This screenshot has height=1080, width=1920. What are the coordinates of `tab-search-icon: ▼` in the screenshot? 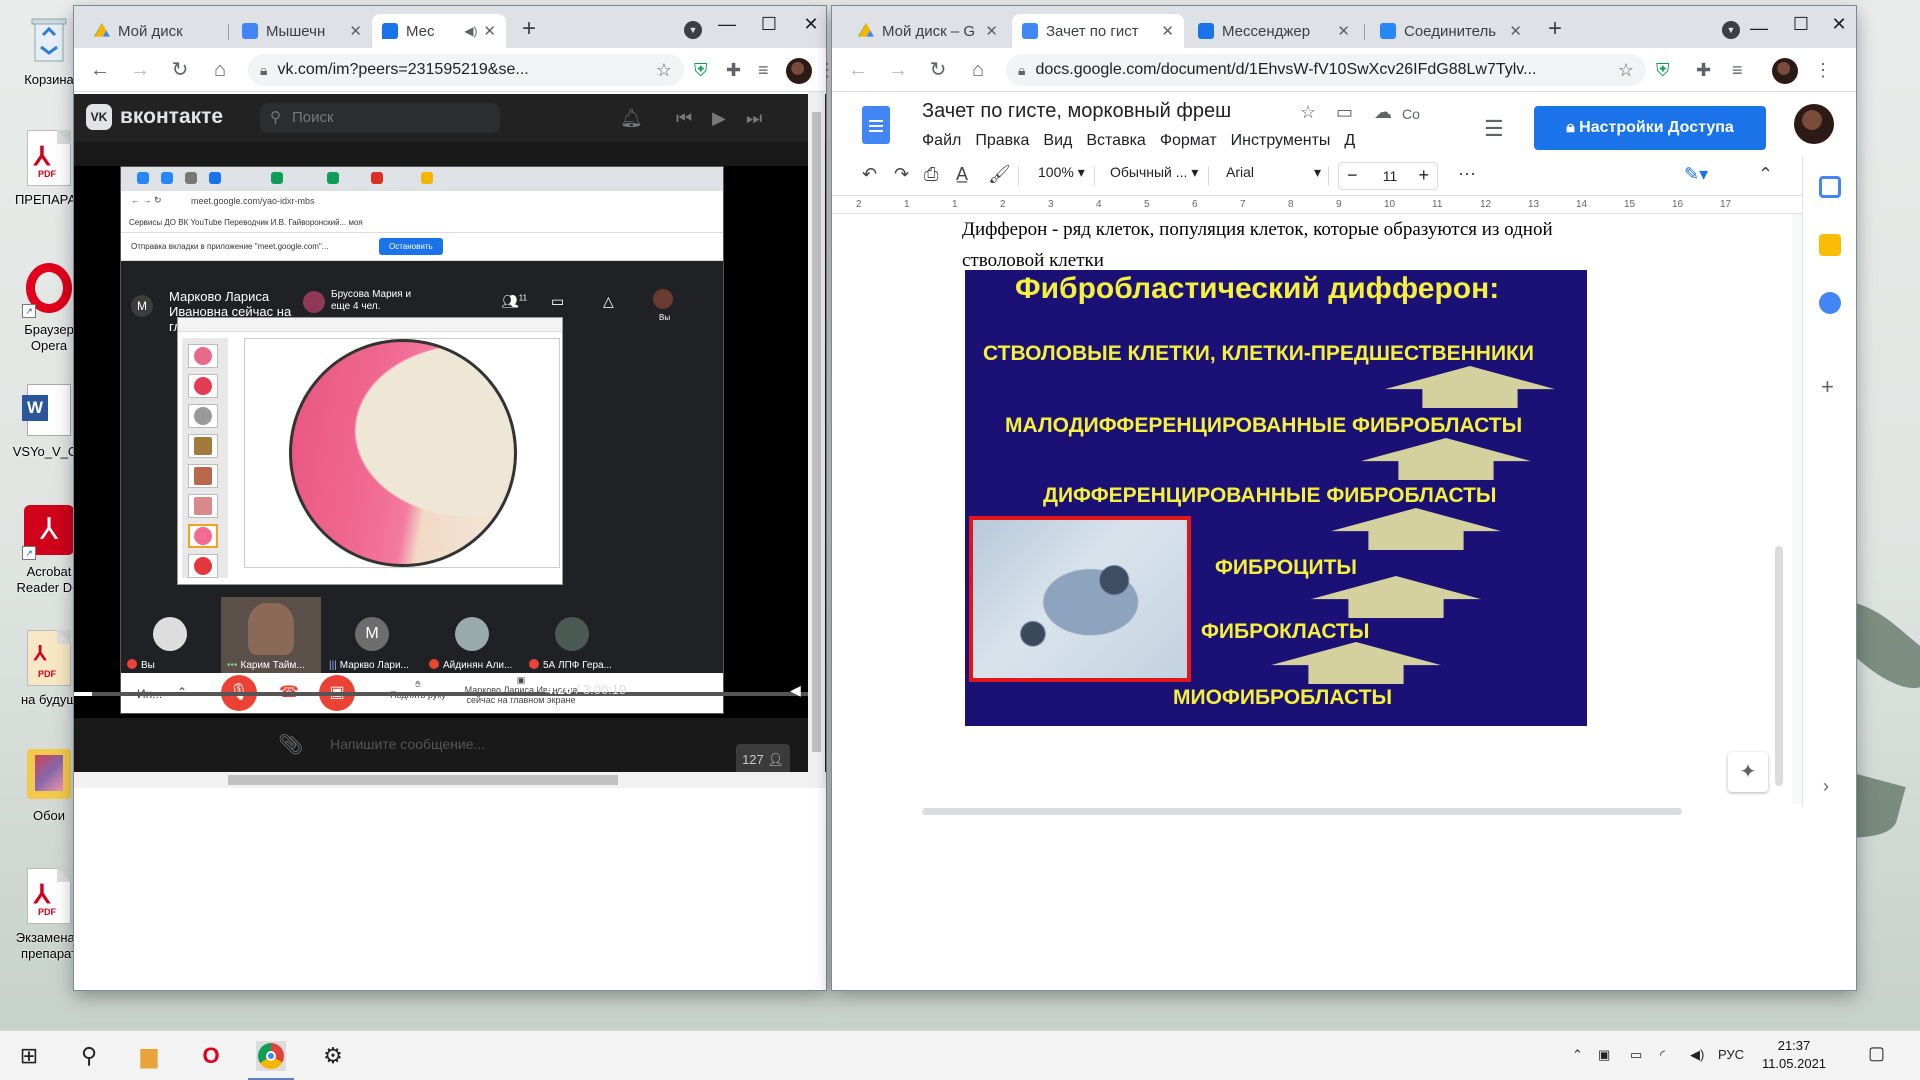 It's located at (693, 30).